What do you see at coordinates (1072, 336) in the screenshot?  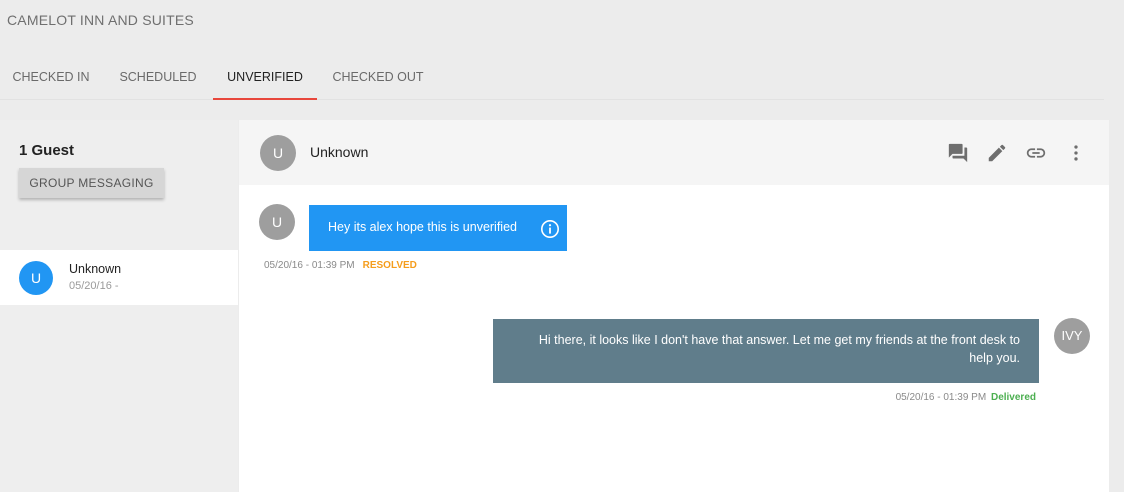 I see `avatar: IVY` at bounding box center [1072, 336].